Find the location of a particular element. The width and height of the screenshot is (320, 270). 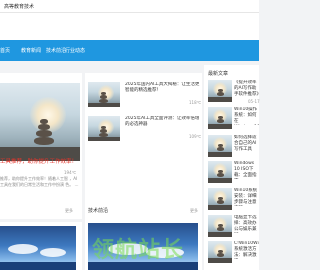

header-banner is located at coordinates (129, 26).